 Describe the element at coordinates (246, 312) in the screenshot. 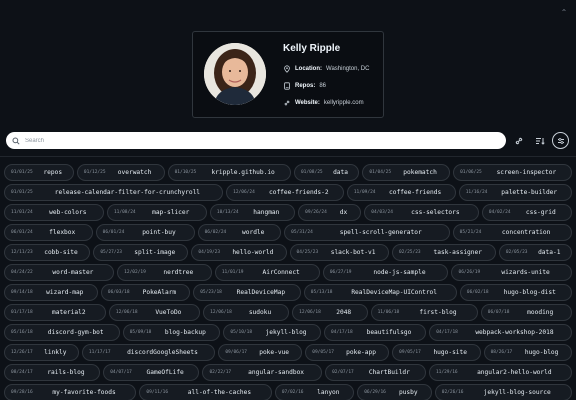

I see `repo-chip: 12/06/18 sudoku` at that location.